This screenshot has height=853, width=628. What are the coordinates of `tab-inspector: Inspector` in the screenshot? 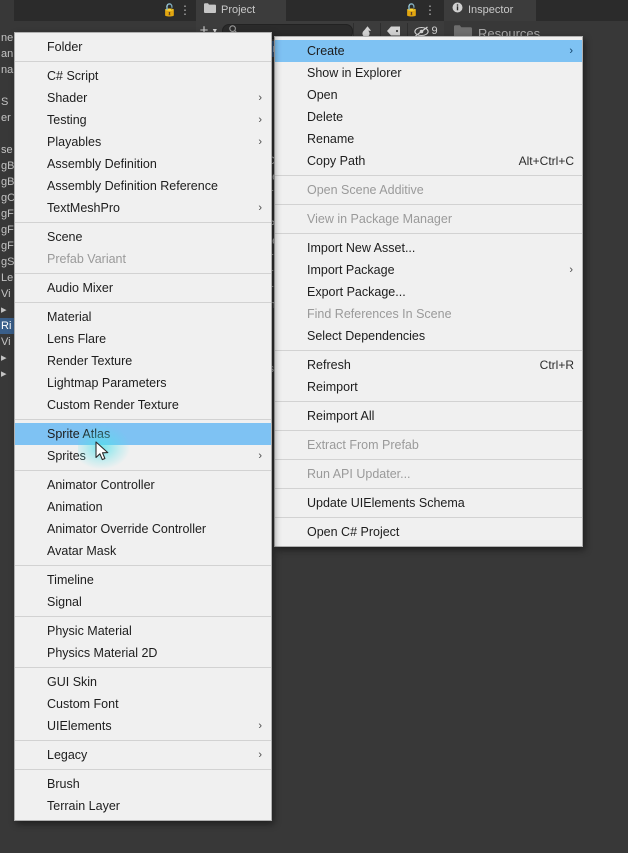 It's located at (490, 10).